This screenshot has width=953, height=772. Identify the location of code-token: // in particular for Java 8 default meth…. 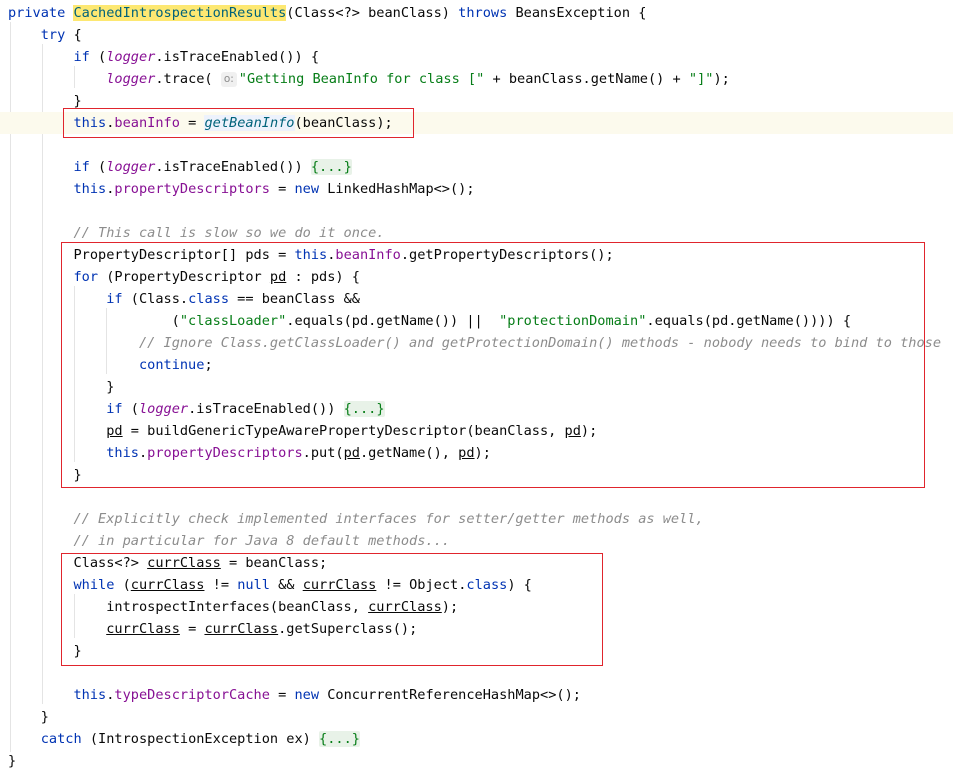
(261, 541).